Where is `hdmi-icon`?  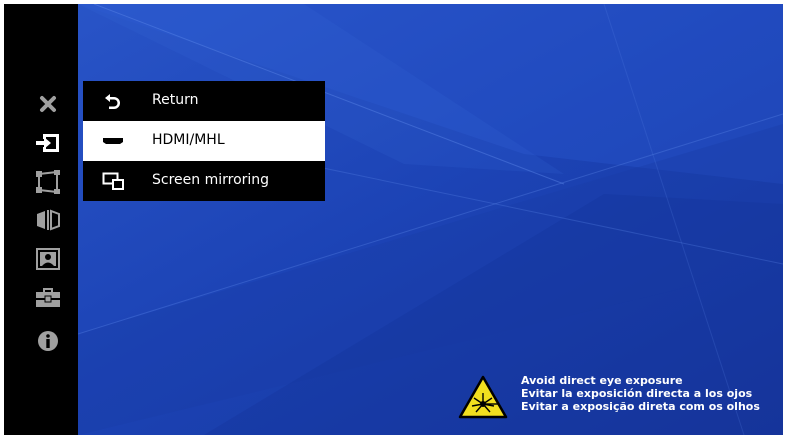 hdmi-icon is located at coordinates (113, 141).